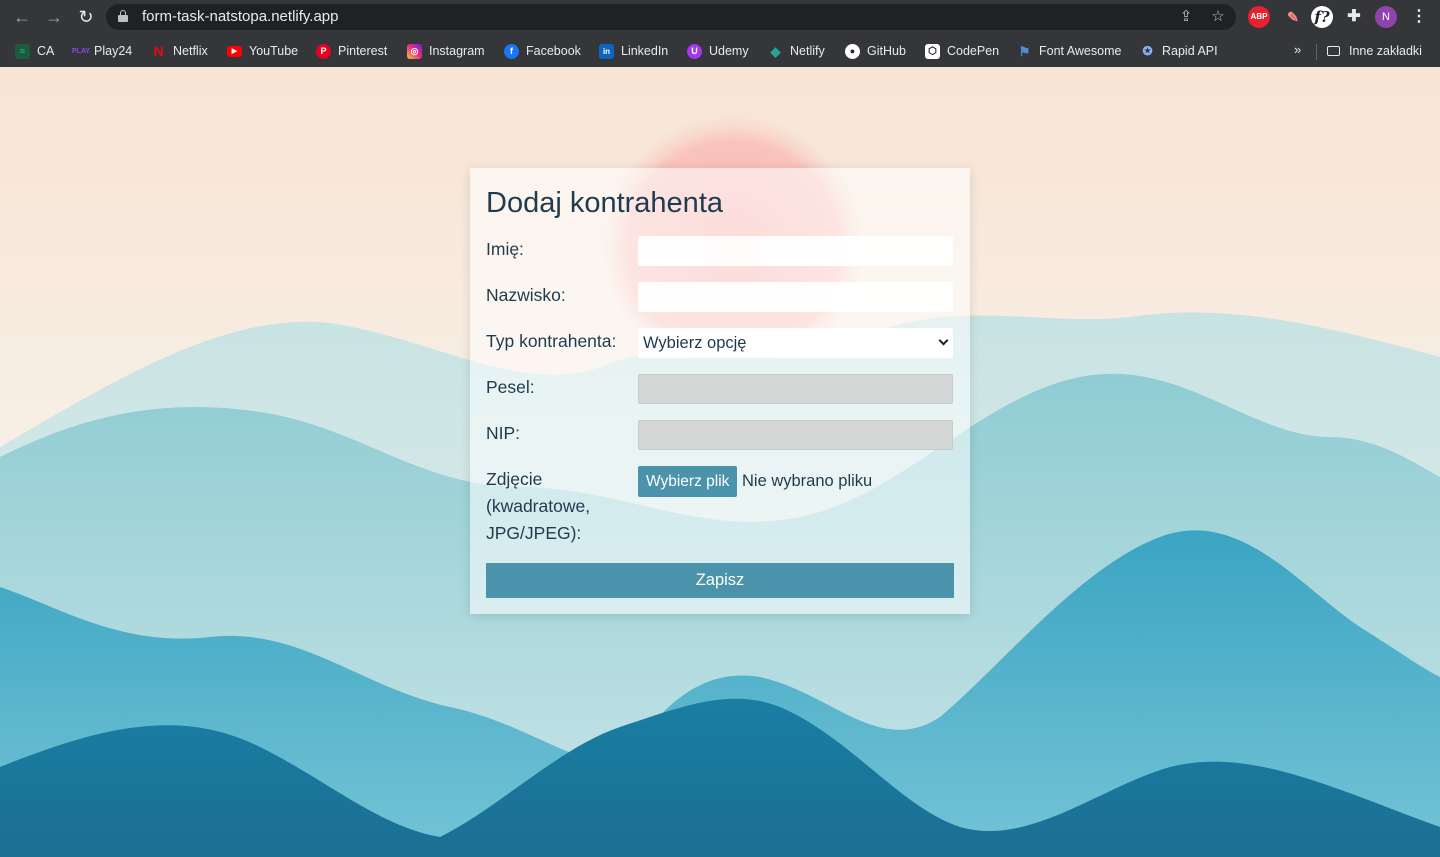 This screenshot has height=857, width=1440. What do you see at coordinates (1147, 50) in the screenshot?
I see `rapid-api-icon: ✪` at bounding box center [1147, 50].